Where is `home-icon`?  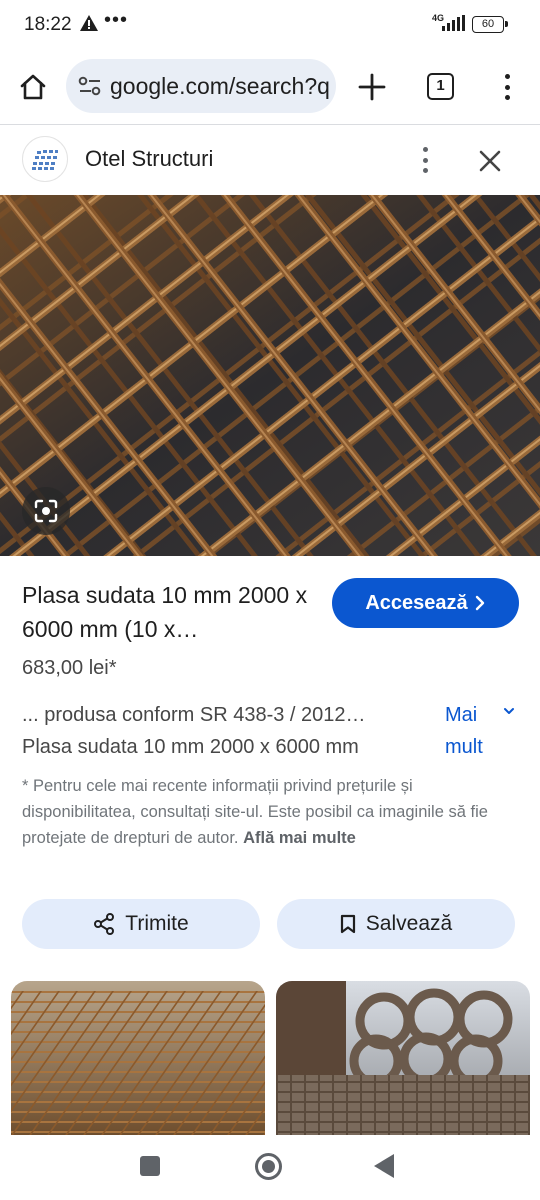
home-icon is located at coordinates (33, 87).